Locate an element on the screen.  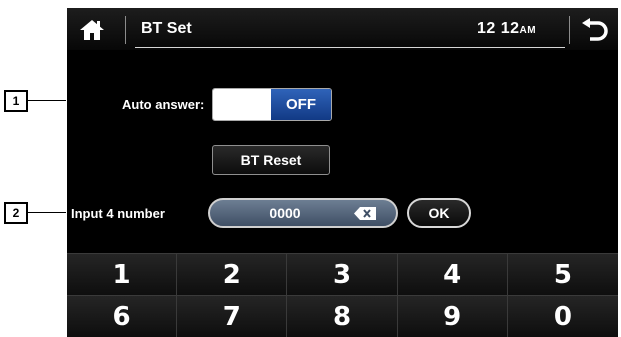
pin-label: Input 4 number is located at coordinates (118, 213).